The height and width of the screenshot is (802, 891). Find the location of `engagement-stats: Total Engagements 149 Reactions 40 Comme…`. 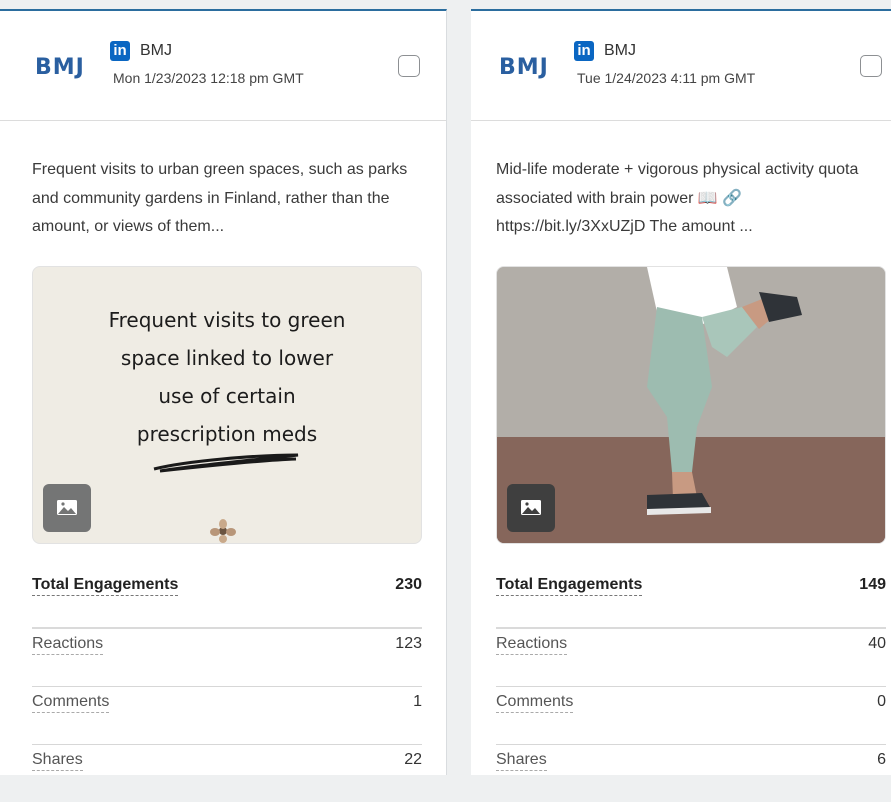

engagement-stats: Total Engagements 149 Reactions 40 Comme… is located at coordinates (691, 686).